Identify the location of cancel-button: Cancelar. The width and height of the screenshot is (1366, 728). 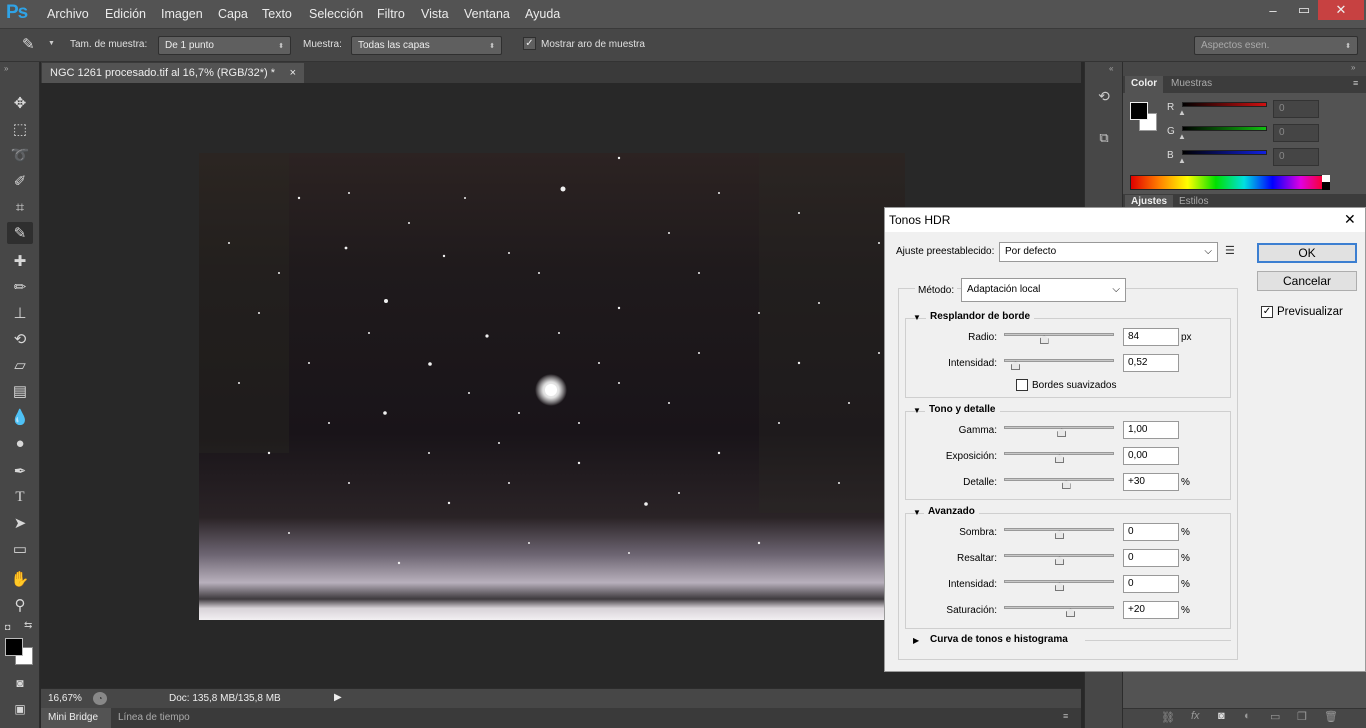
(1307, 281).